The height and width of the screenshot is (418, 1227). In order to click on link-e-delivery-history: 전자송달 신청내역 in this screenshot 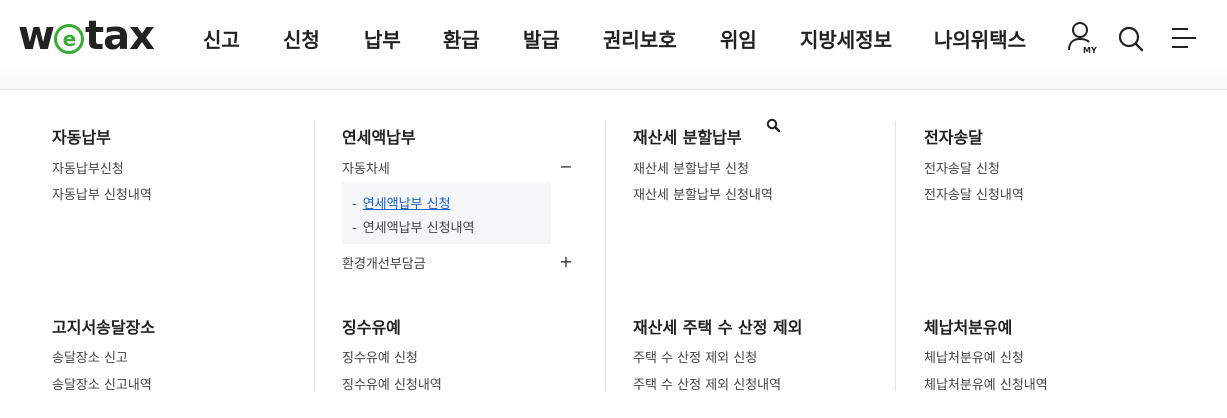, I will do `click(974, 193)`.